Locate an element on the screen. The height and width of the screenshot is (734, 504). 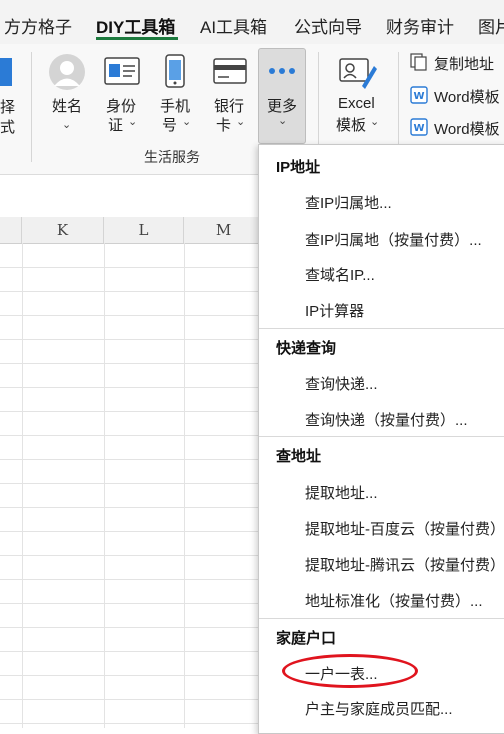
more-dots-icon is located at coordinates (282, 71).